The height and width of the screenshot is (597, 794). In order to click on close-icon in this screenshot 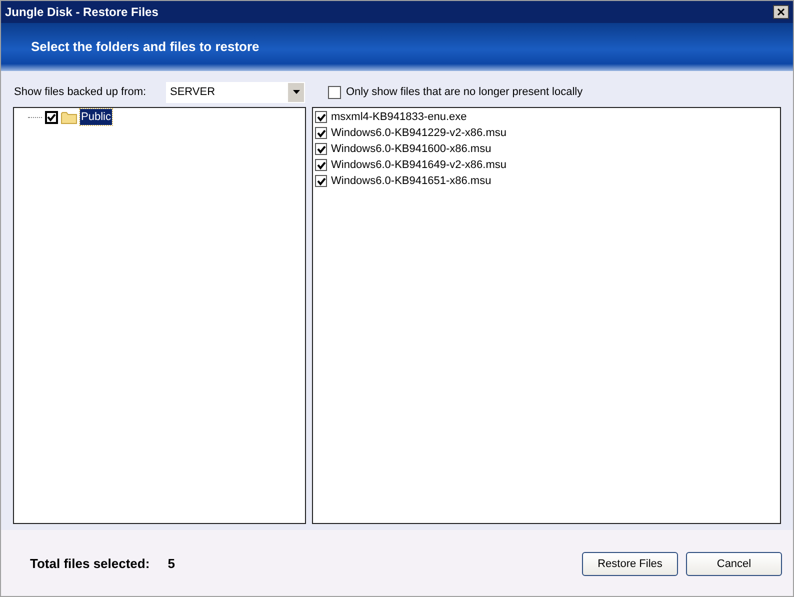, I will do `click(781, 12)`.